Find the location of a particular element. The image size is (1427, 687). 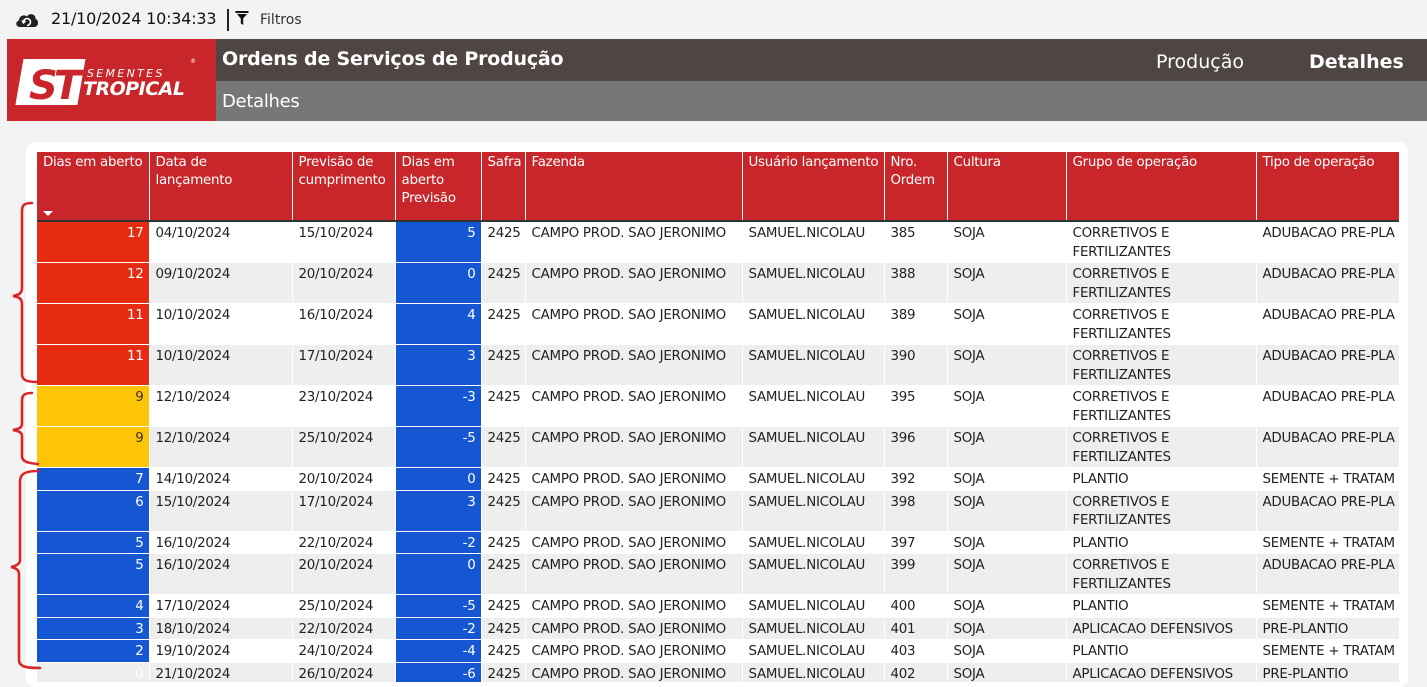

cell-nro-ordem: 389 is located at coordinates (916, 324).